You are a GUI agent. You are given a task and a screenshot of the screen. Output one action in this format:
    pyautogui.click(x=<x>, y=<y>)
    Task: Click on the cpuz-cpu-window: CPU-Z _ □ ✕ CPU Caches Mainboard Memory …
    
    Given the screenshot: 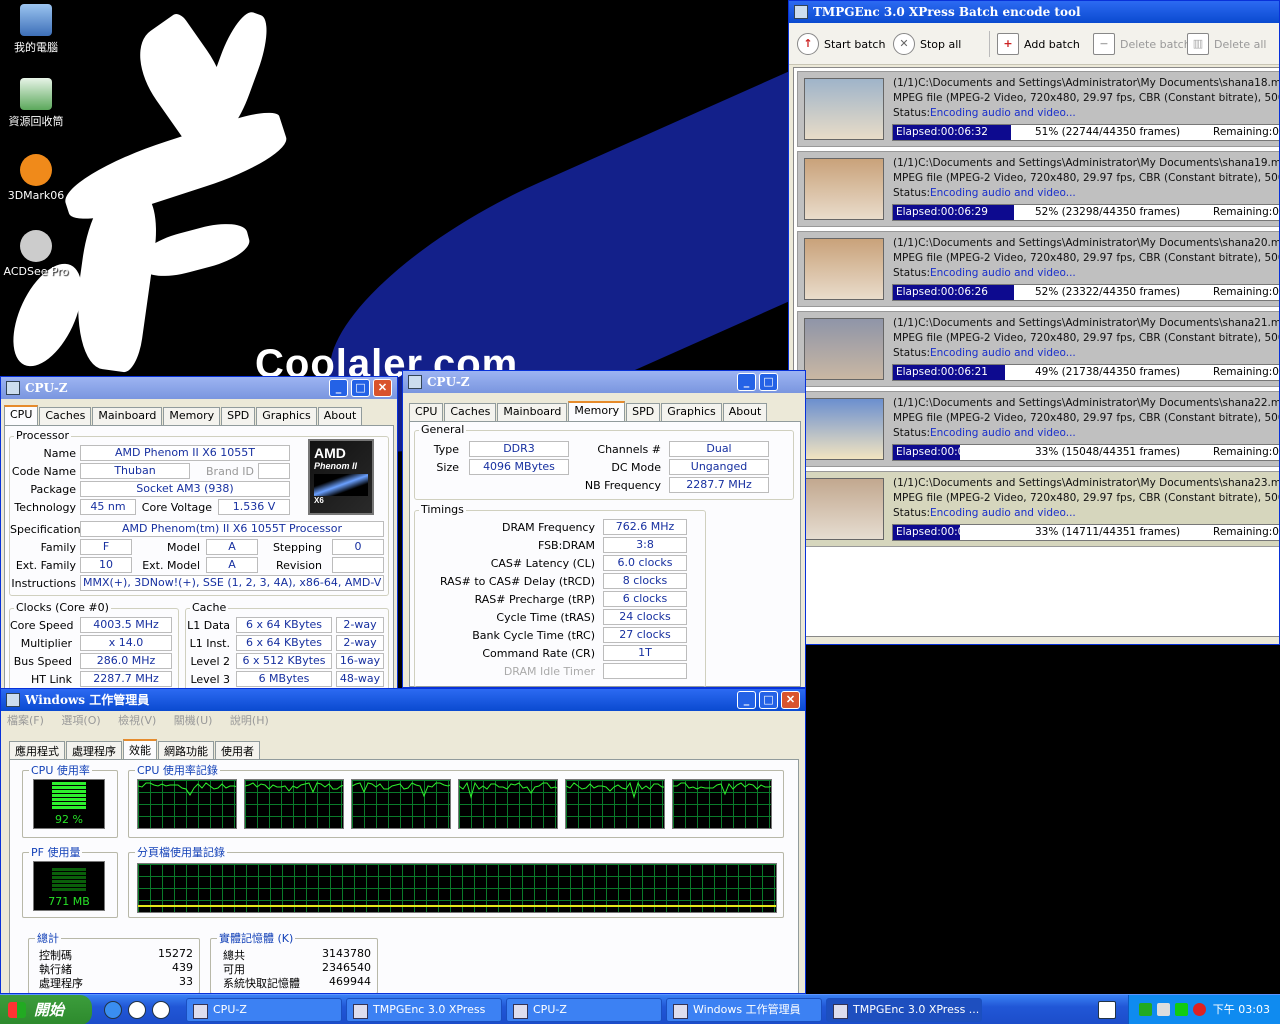 What is the action you would take?
    pyautogui.click(x=199, y=535)
    